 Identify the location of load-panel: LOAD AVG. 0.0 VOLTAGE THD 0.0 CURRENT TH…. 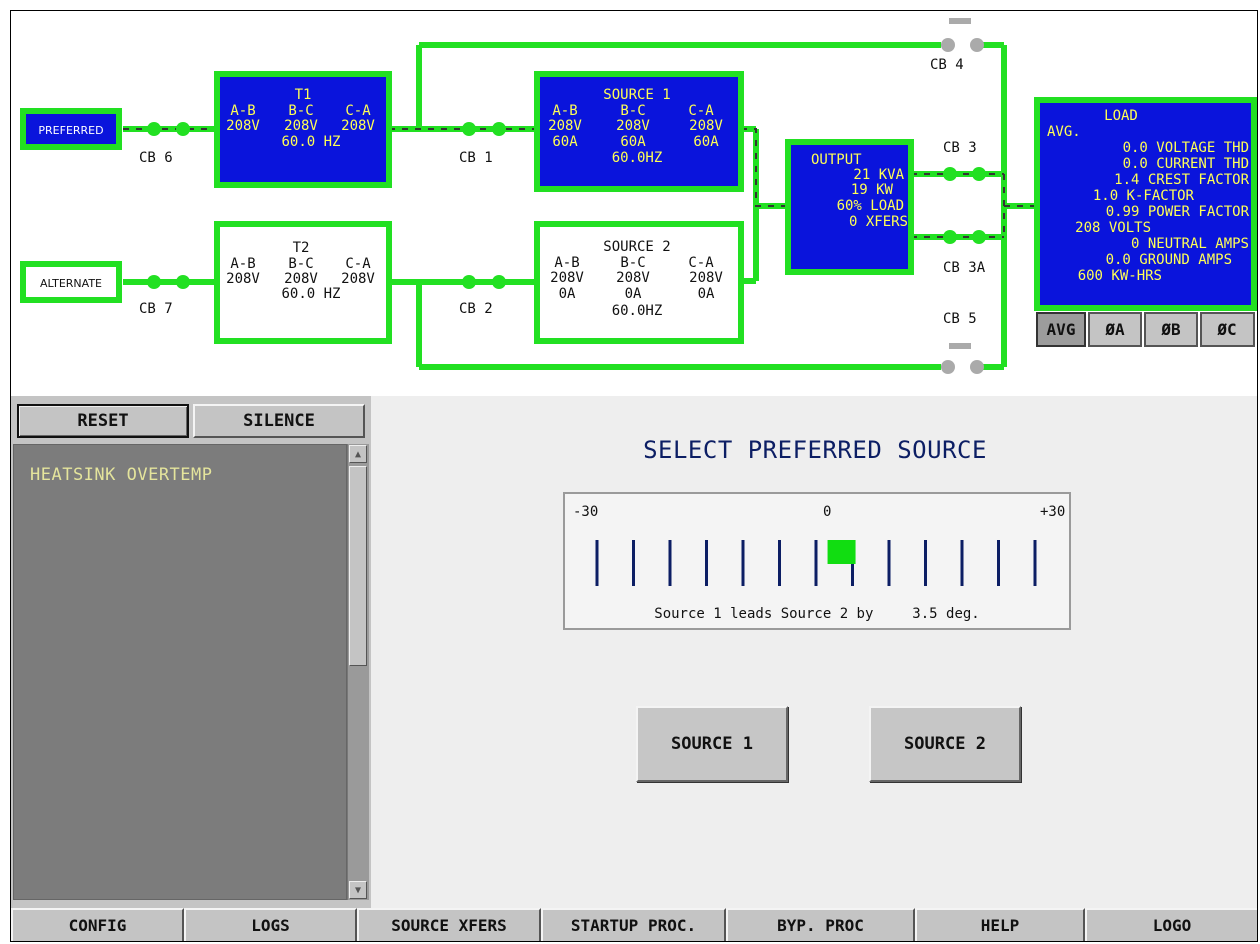
(1145, 204).